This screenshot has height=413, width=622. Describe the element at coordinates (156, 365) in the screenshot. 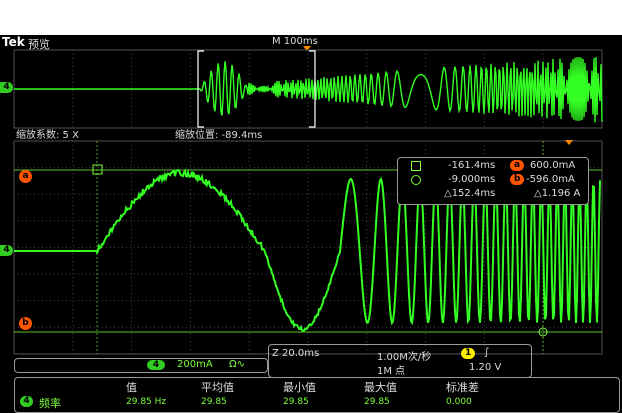

I see `ch4-badge: 4` at that location.